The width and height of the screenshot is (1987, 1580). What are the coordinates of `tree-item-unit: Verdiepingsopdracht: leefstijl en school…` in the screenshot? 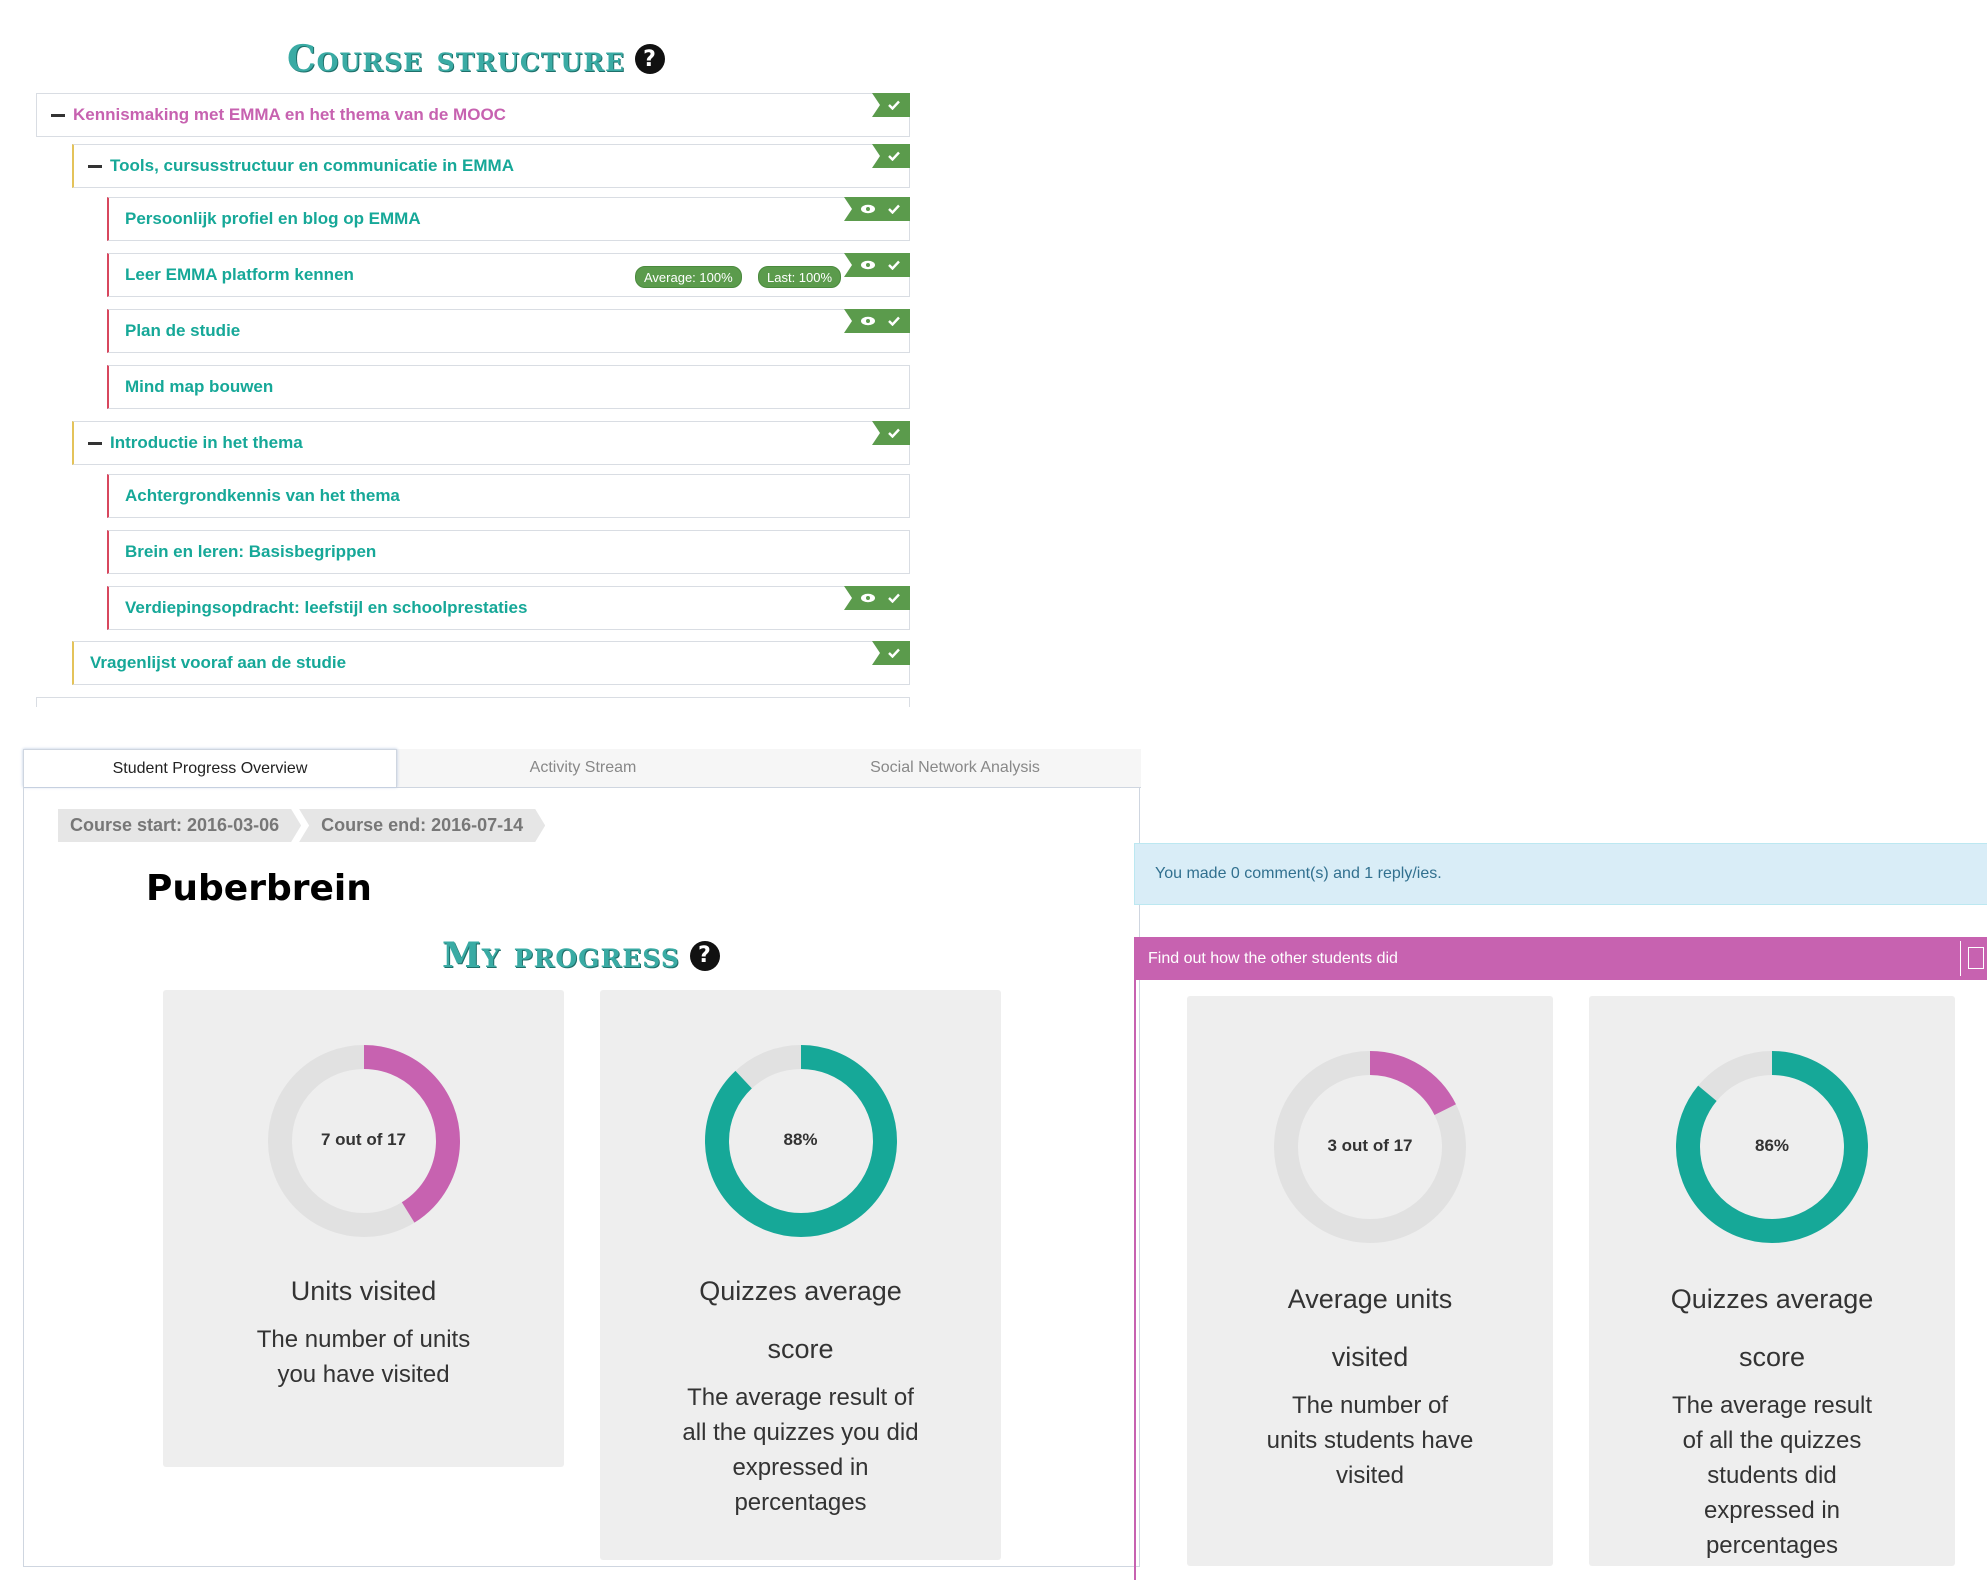 It's located at (508, 608).